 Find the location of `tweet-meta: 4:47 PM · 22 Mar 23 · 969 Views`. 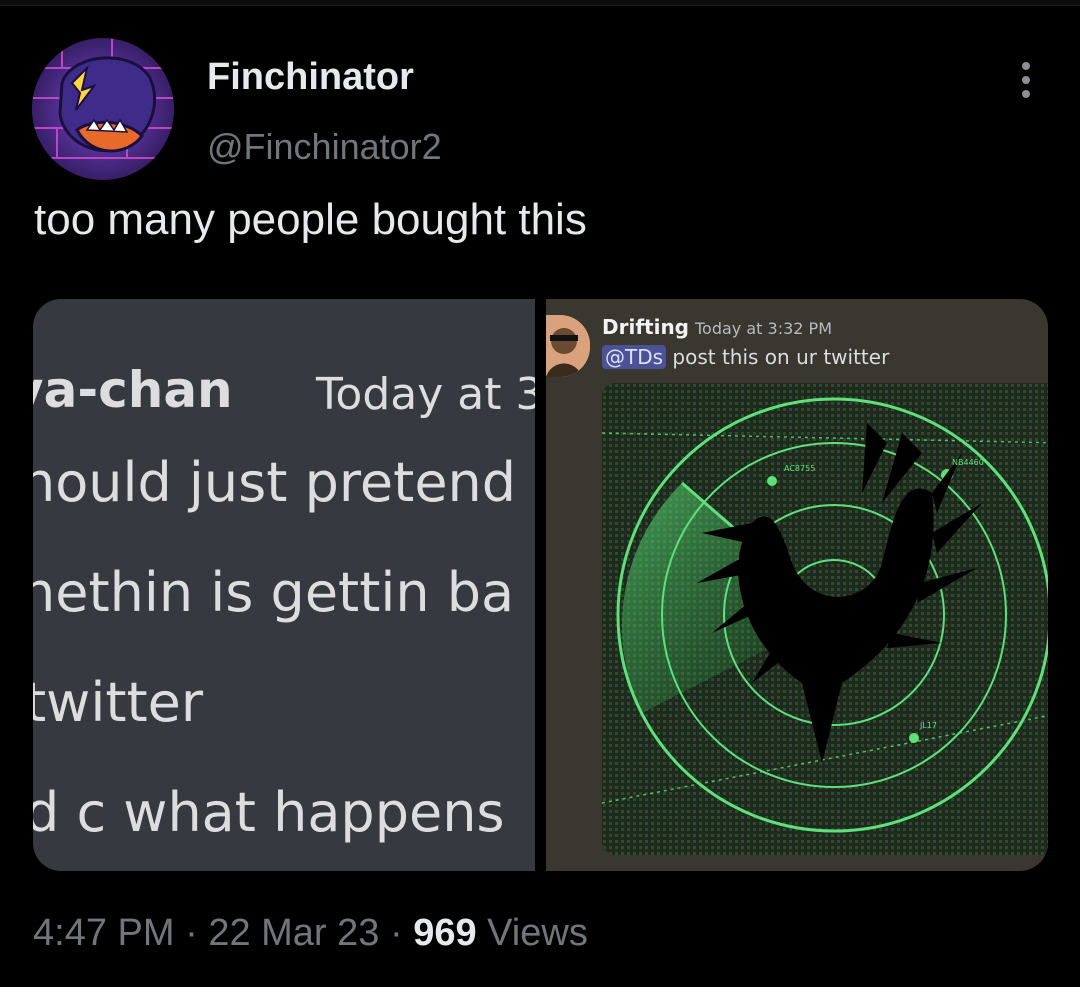

tweet-meta: 4:47 PM · 22 Mar 23 · 969 Views is located at coordinates (310, 933).